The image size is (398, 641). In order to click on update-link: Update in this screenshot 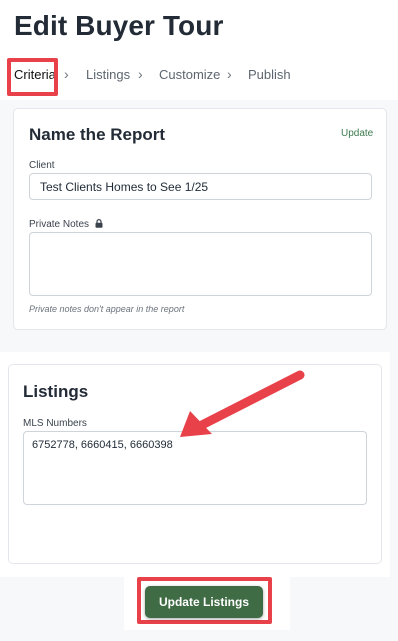, I will do `click(357, 133)`.